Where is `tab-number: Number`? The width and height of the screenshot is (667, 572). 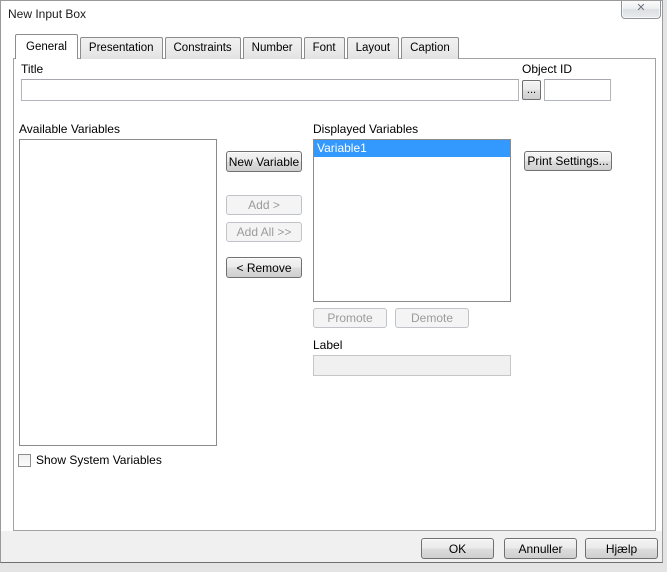 tab-number: Number is located at coordinates (272, 48).